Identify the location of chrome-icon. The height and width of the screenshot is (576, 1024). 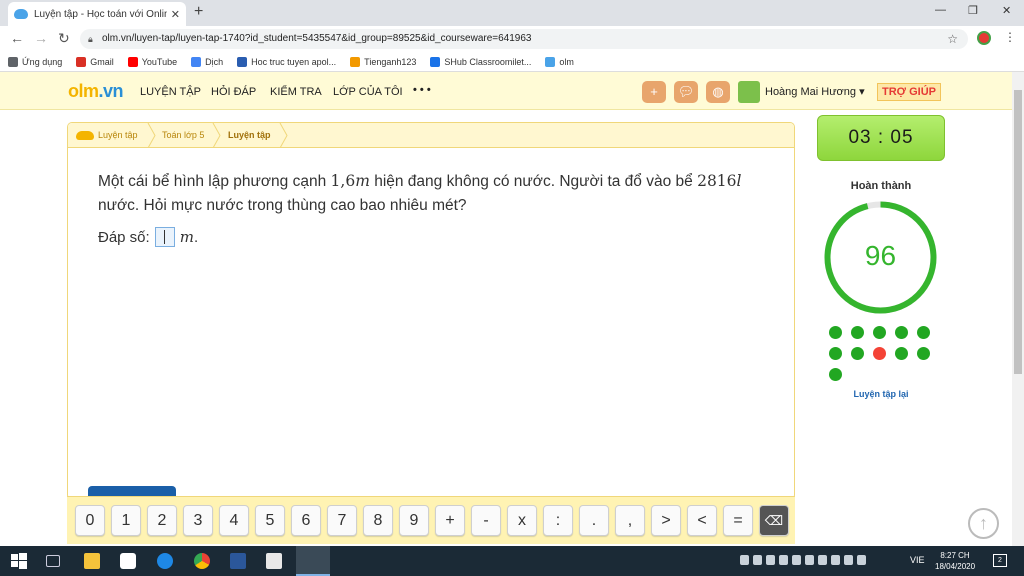
(202, 561).